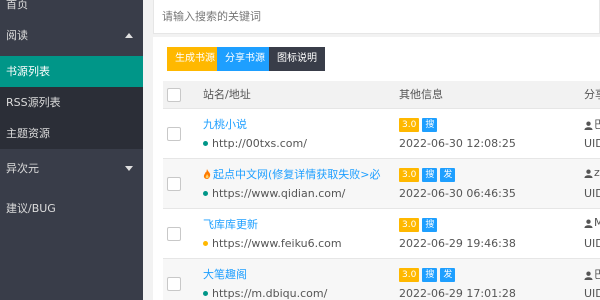  Describe the element at coordinates (17, 35) in the screenshot. I see `nav-reading-label: 阅读` at that location.